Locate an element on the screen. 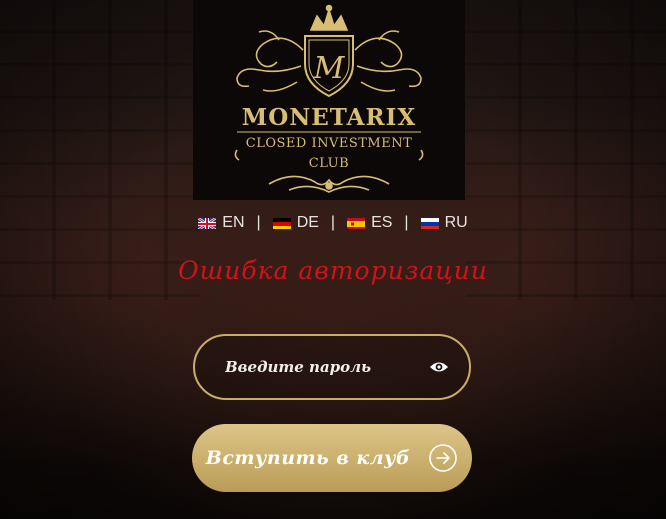  language-label: DE is located at coordinates (307, 222).